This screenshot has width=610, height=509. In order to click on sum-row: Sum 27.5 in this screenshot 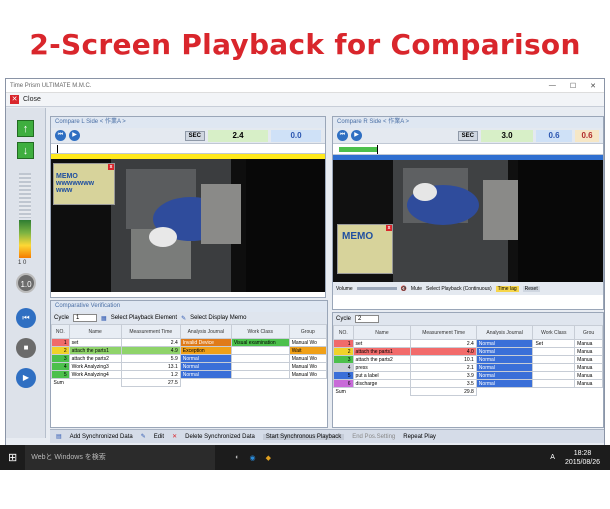, I will do `click(189, 382)`.